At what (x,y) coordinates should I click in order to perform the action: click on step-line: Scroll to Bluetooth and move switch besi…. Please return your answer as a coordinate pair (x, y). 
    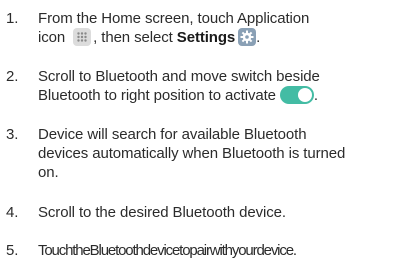
    Looking at the image, I should click on (179, 76).